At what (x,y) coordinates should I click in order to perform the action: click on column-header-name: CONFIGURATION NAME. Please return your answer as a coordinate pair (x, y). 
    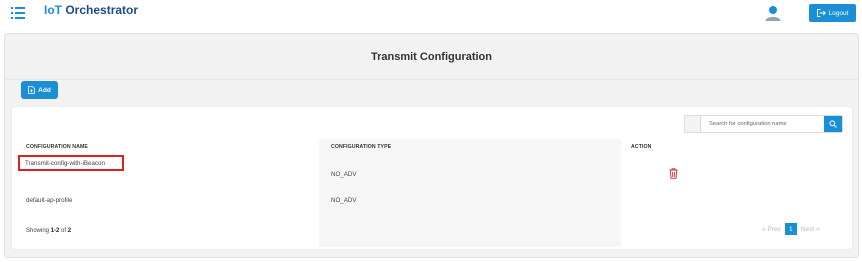
    Looking at the image, I should click on (57, 147).